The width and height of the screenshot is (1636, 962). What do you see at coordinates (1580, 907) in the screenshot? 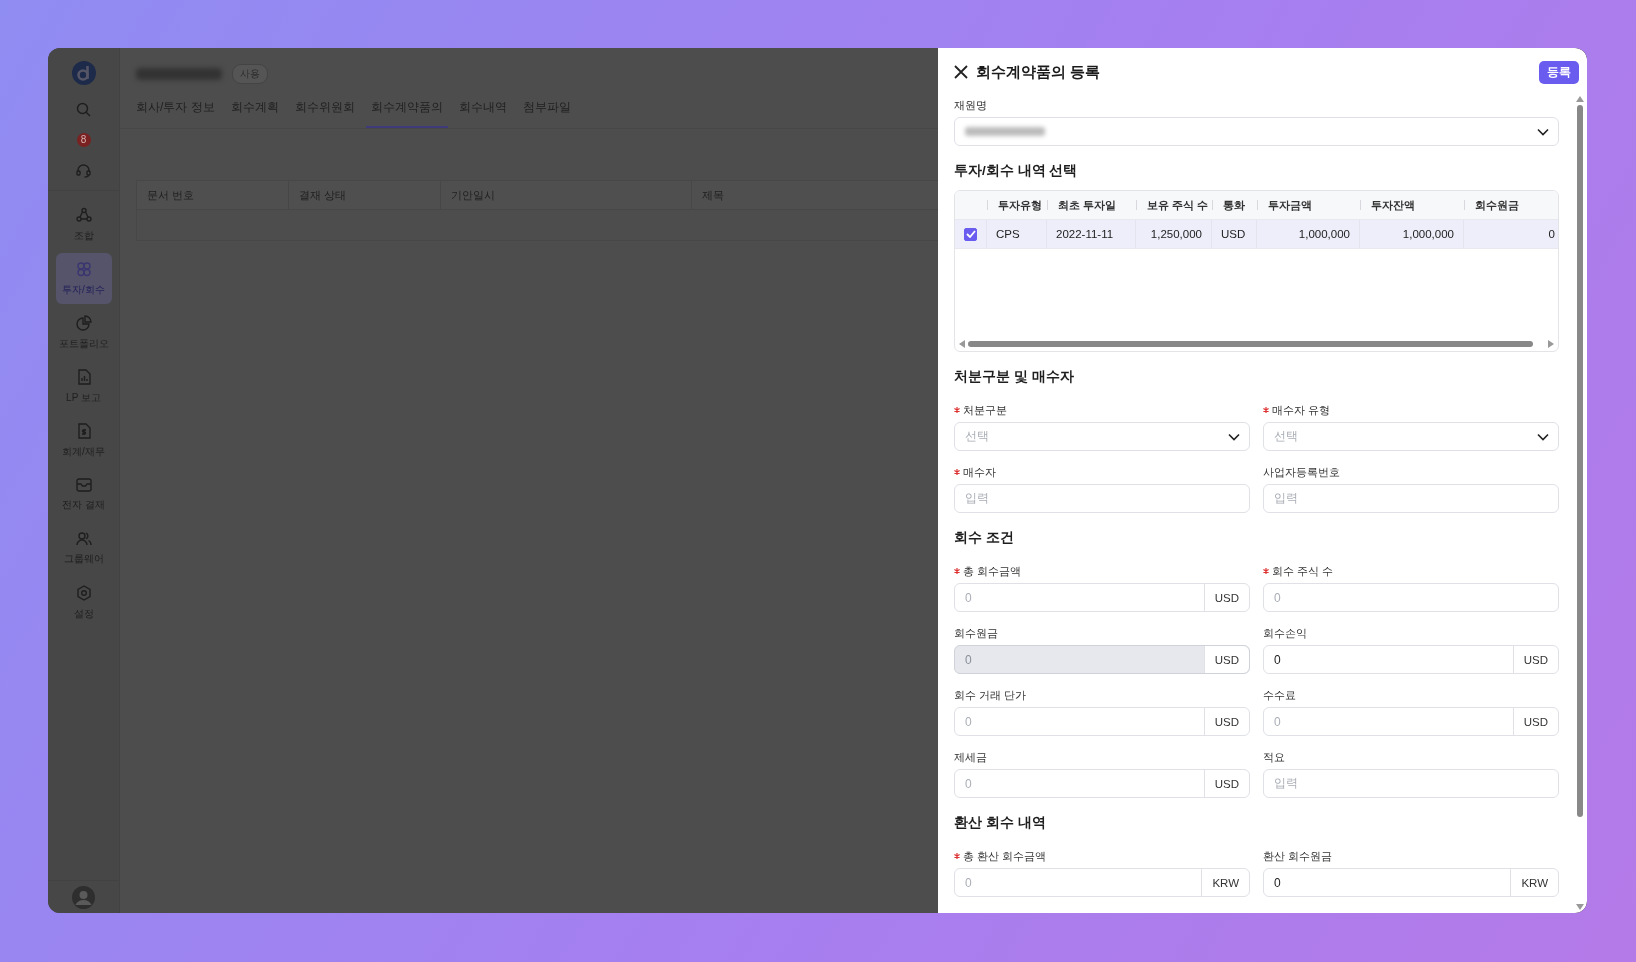
I see `scroll-down-icon` at bounding box center [1580, 907].